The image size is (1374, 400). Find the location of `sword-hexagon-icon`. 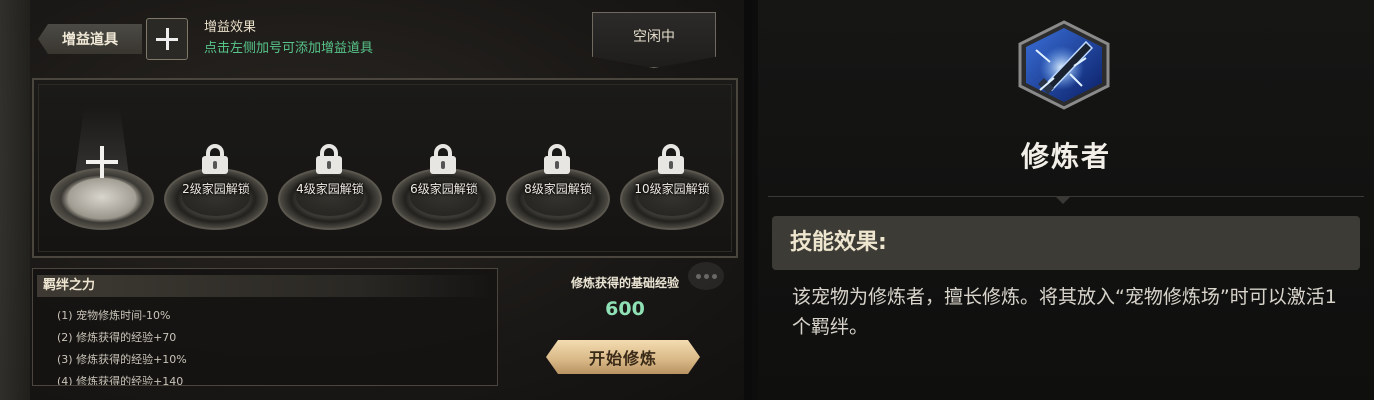

sword-hexagon-icon is located at coordinates (1064, 65).